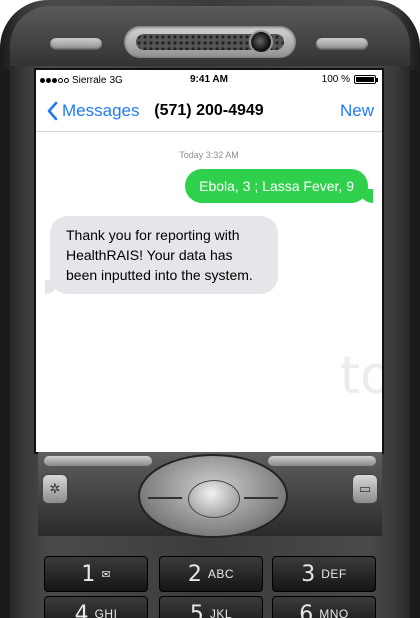  Describe the element at coordinates (88, 574) in the screenshot. I see `key-digit: 1` at that location.